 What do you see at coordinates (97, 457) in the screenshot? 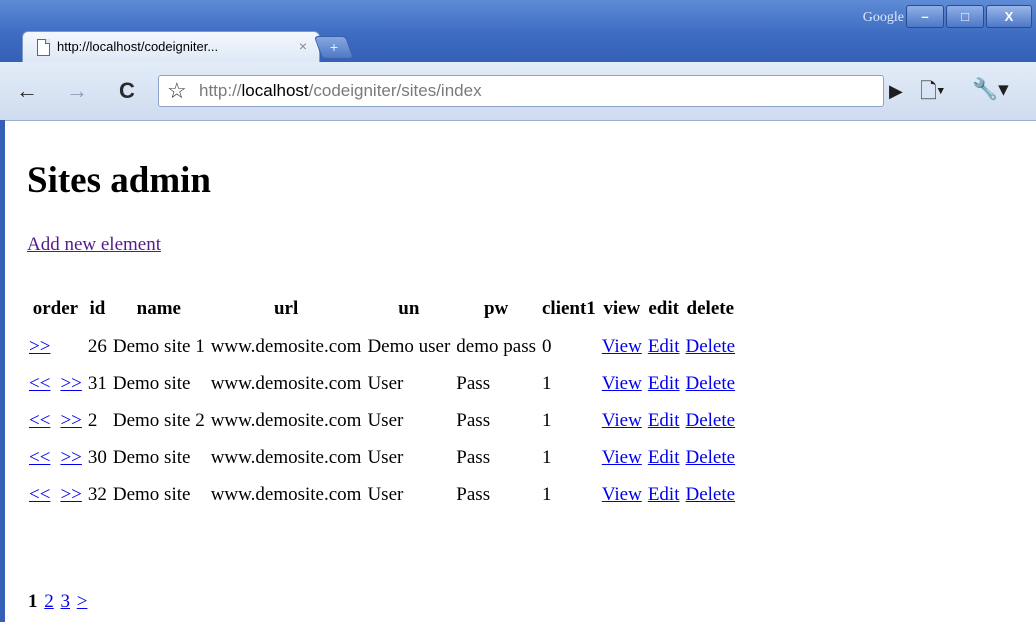
I see `cell-id: 30` at bounding box center [97, 457].